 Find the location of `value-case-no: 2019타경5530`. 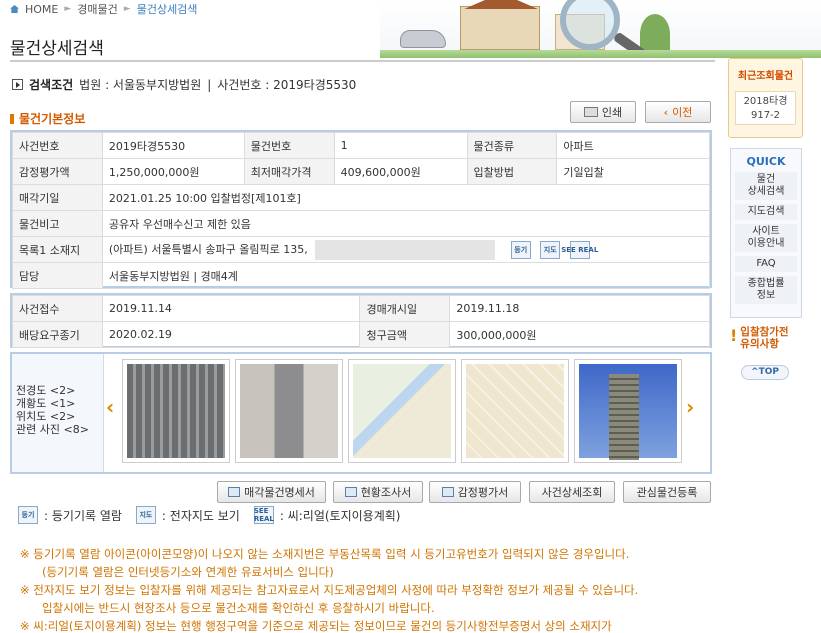

value-case-no: 2019타경5530 is located at coordinates (173, 145).